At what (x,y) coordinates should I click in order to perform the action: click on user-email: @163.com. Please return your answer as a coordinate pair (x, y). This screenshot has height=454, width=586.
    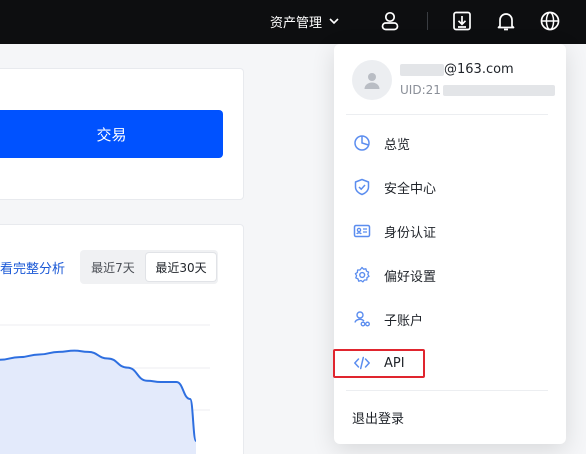
    Looking at the image, I should click on (457, 69).